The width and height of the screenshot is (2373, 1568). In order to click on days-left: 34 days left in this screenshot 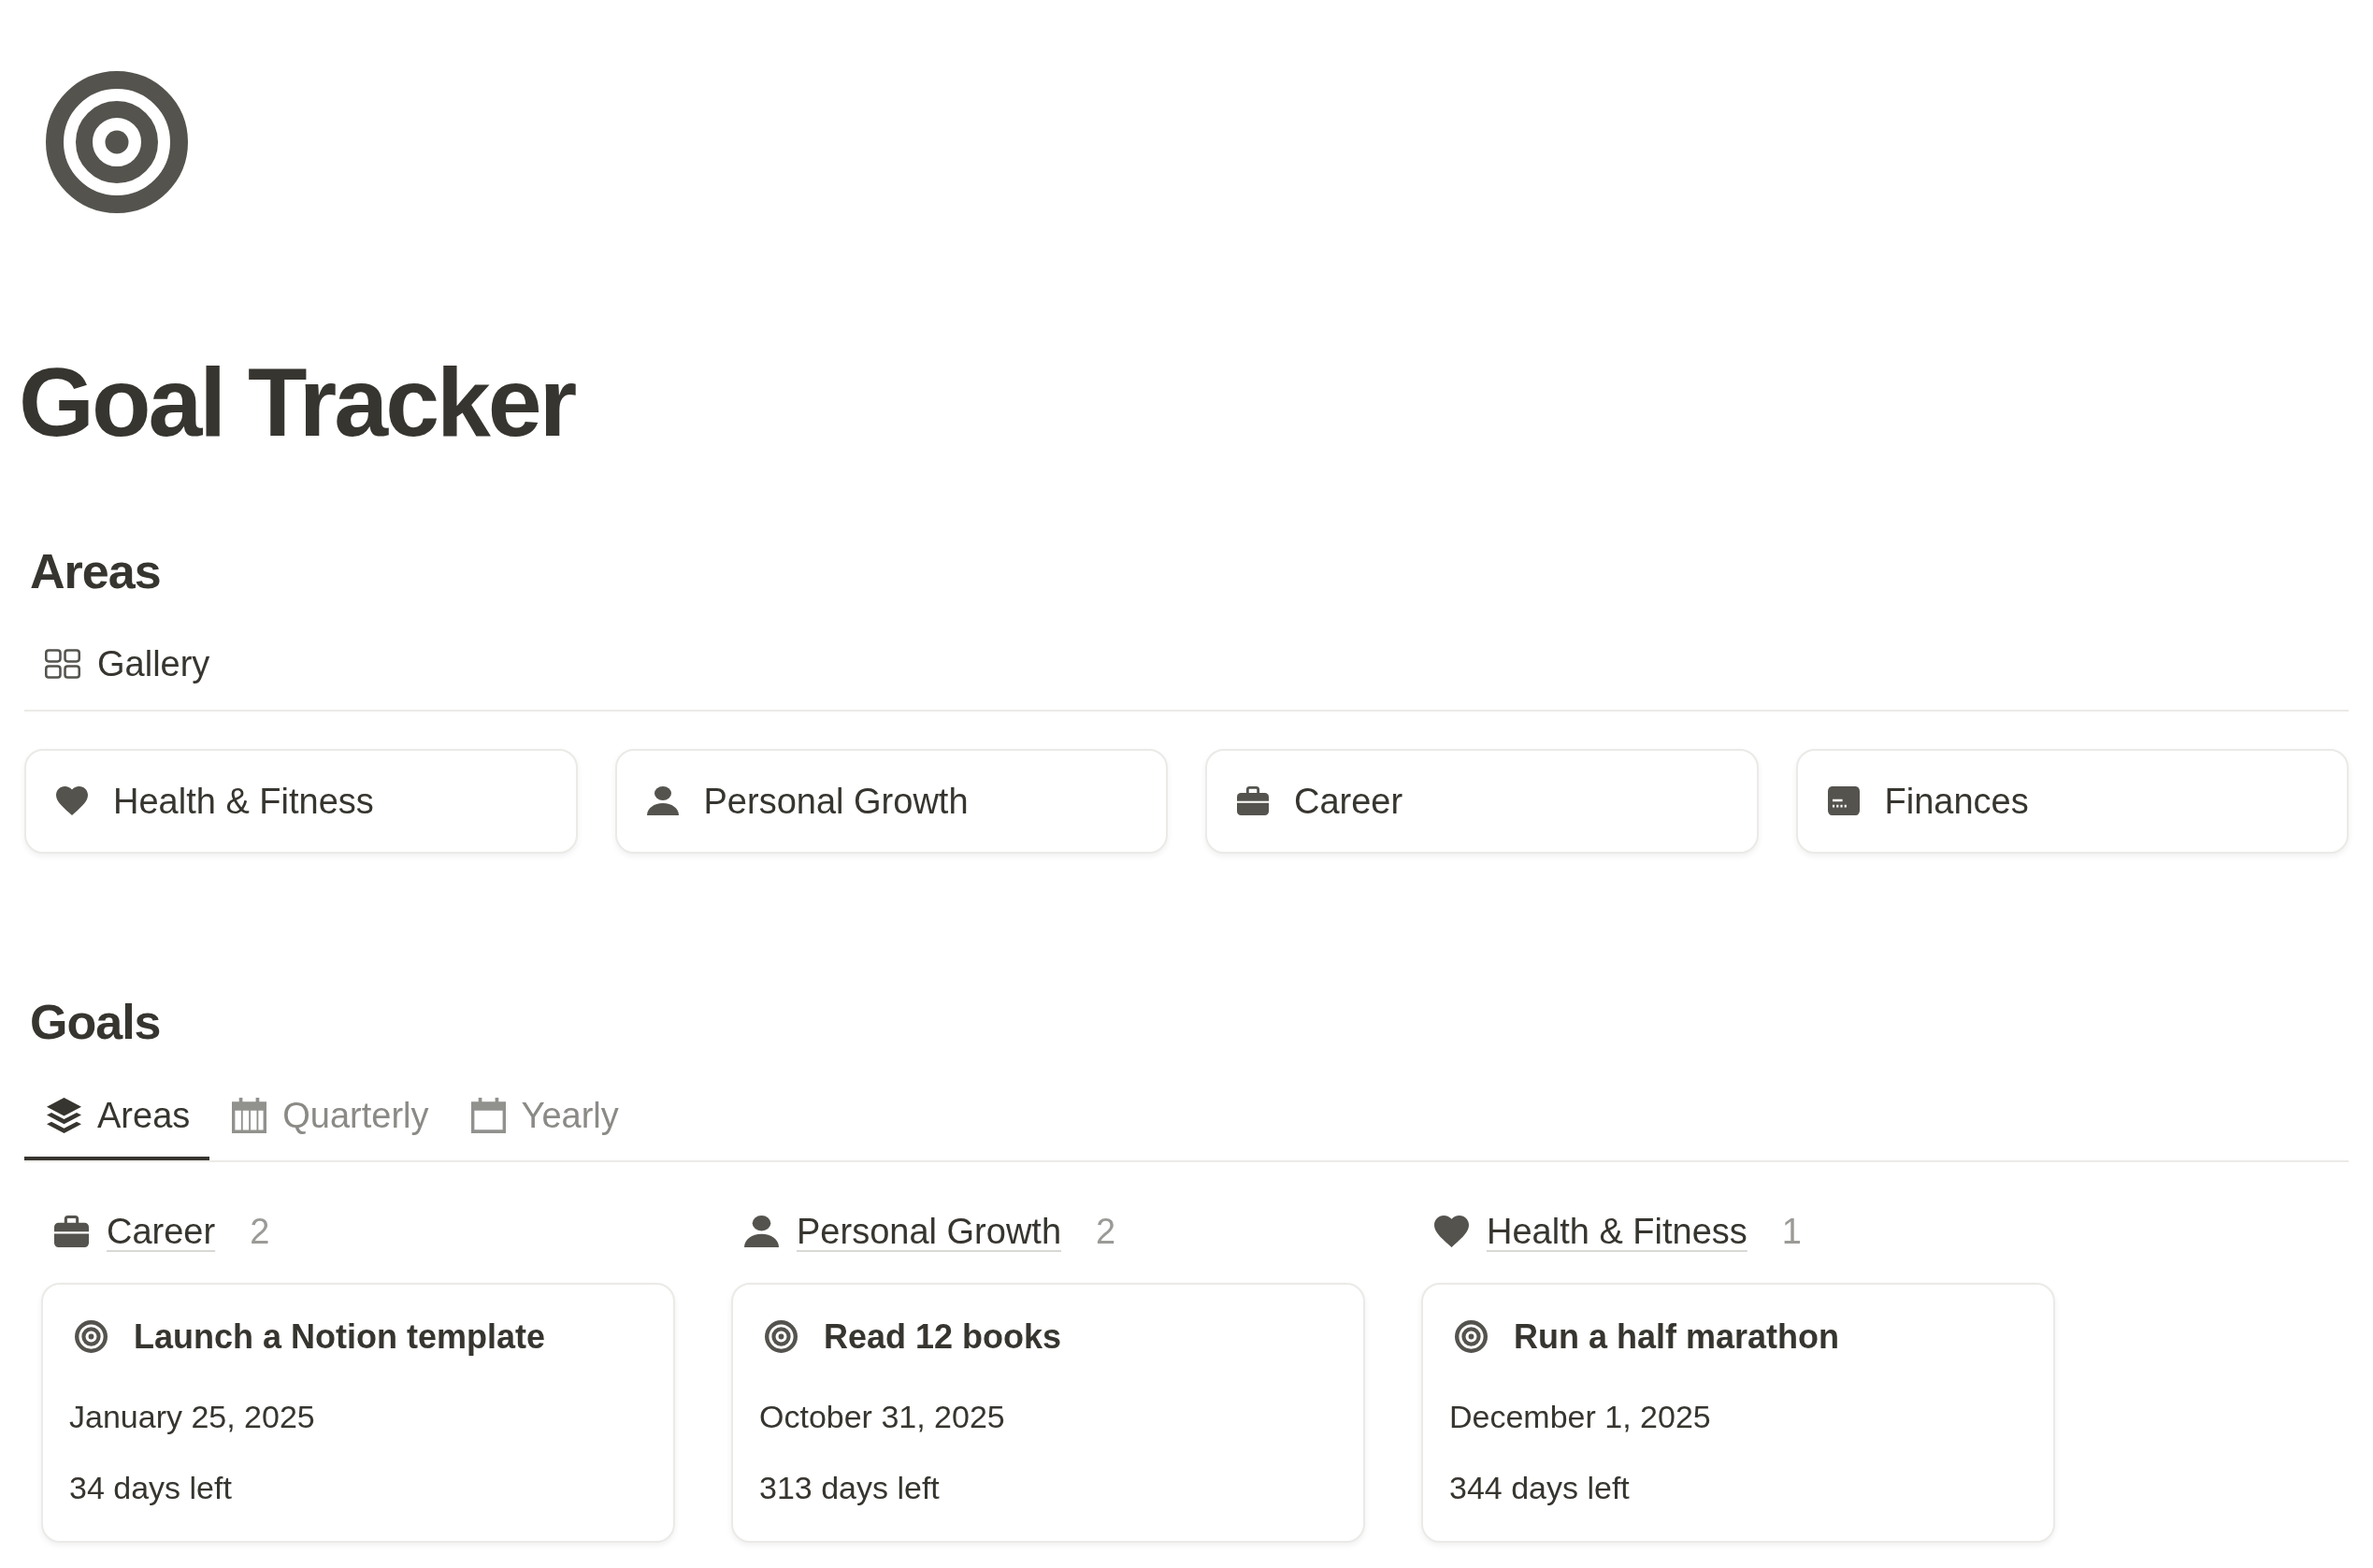, I will do `click(150, 1488)`.